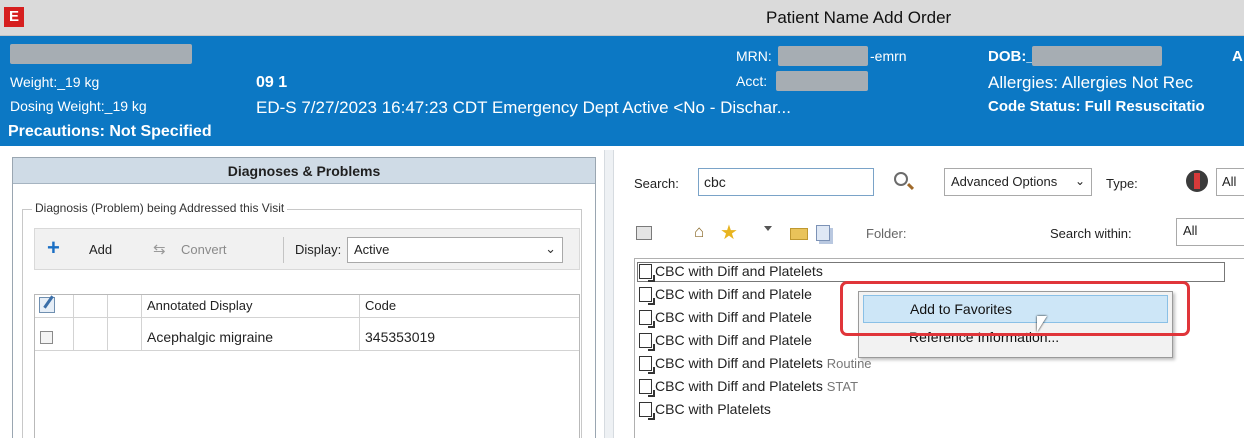  What do you see at coordinates (78, 106) in the screenshot?
I see `dosing-weight-text: Dosing Weight:_19 kg` at bounding box center [78, 106].